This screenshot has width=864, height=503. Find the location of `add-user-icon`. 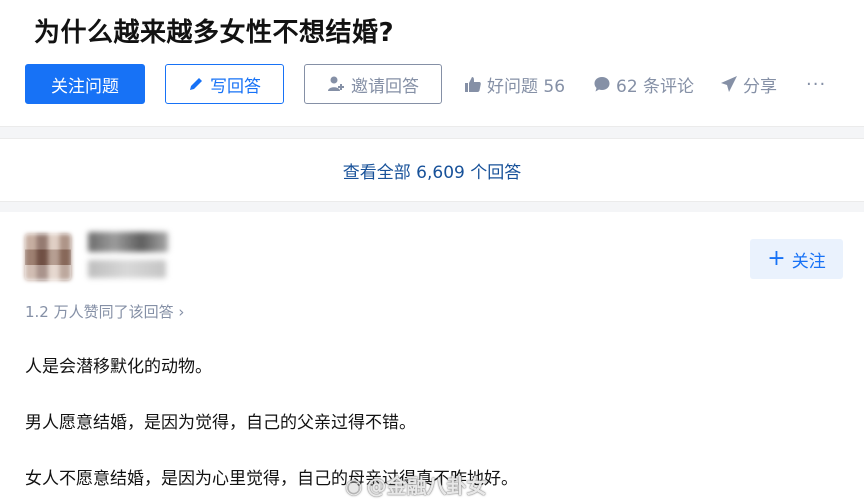

add-user-icon is located at coordinates (336, 83).